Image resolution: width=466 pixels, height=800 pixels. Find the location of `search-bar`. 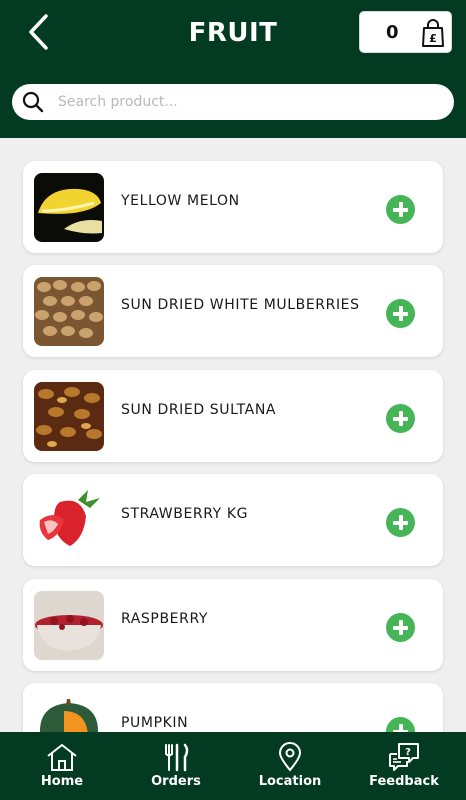

search-bar is located at coordinates (233, 102).